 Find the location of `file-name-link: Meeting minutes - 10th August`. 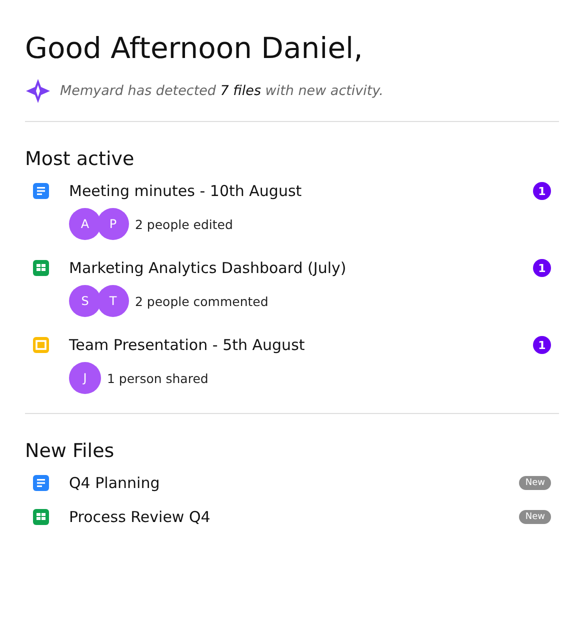

file-name-link: Meeting minutes - 10th August is located at coordinates (301, 191).